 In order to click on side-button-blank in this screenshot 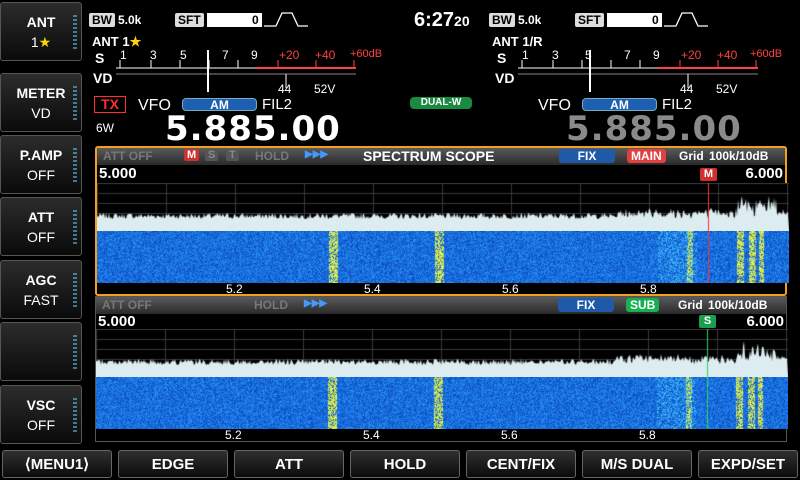, I will do `click(41, 351)`.